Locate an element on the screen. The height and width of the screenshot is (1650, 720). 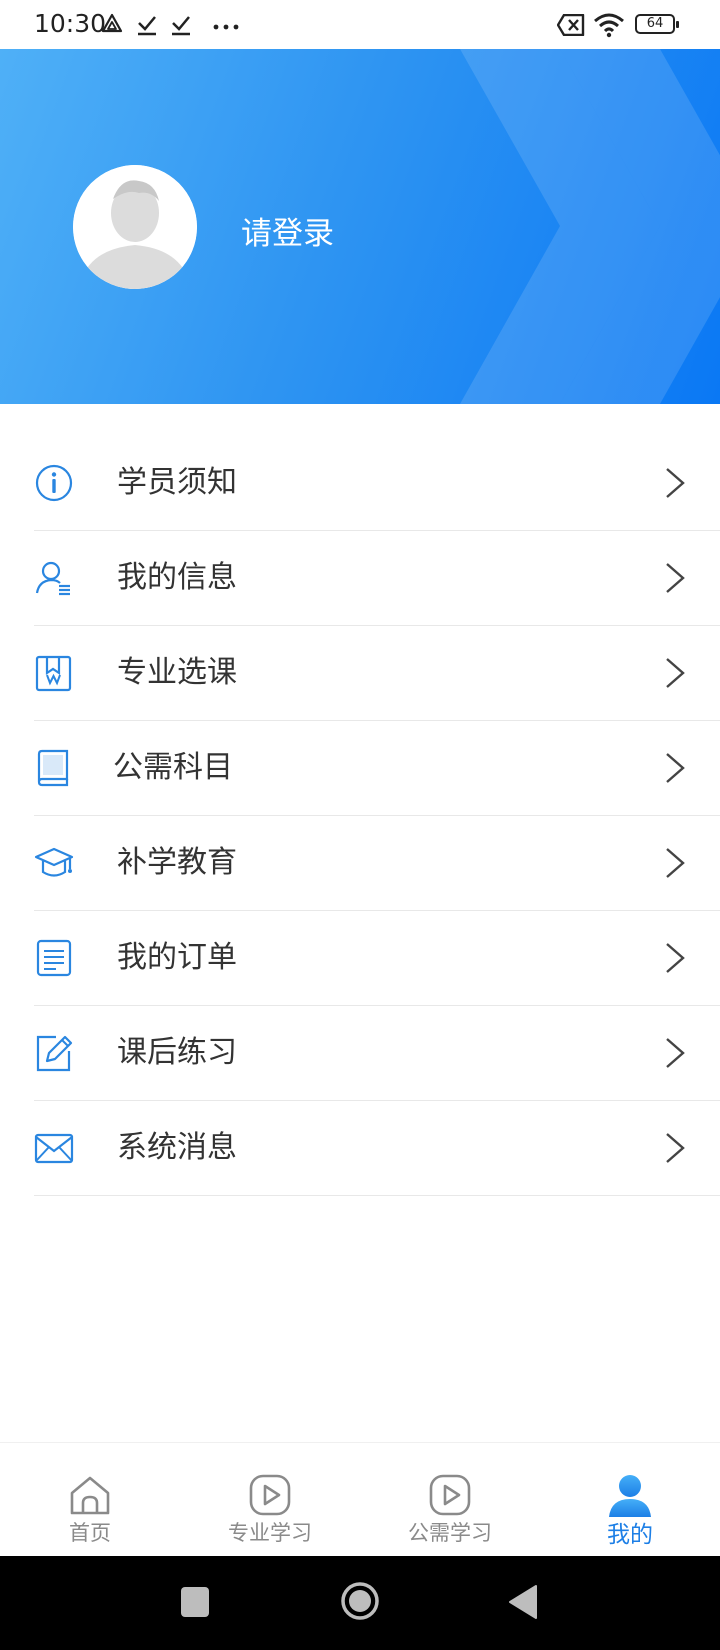
menu-item-label: 我的订单 is located at coordinates (177, 957).